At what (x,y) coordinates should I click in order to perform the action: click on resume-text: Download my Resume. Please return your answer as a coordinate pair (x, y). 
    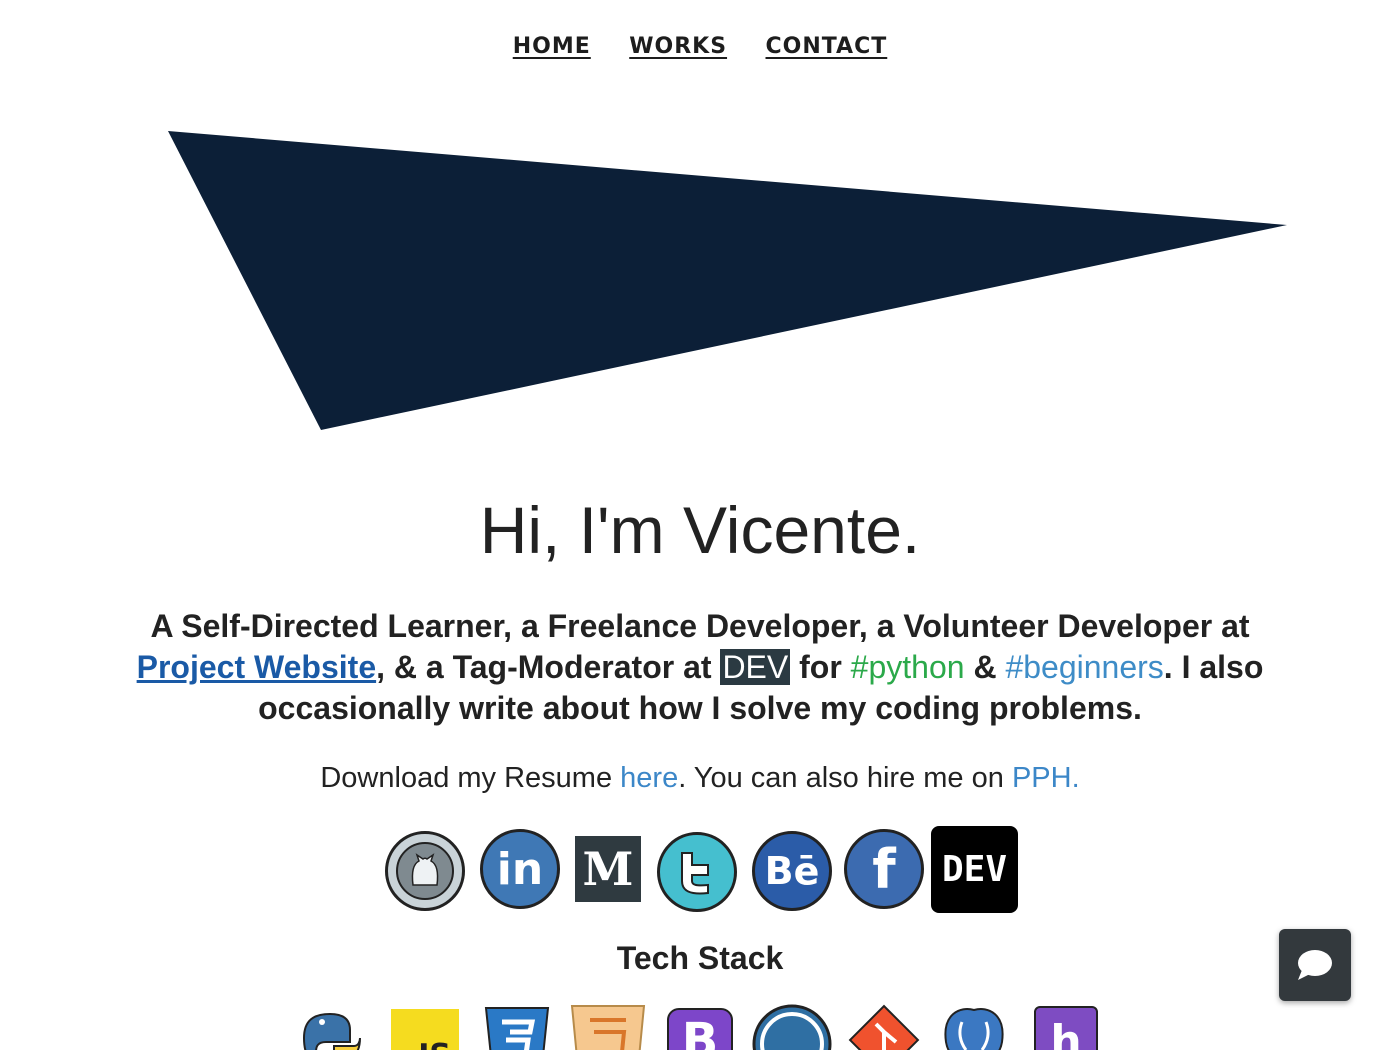
    Looking at the image, I should click on (470, 778).